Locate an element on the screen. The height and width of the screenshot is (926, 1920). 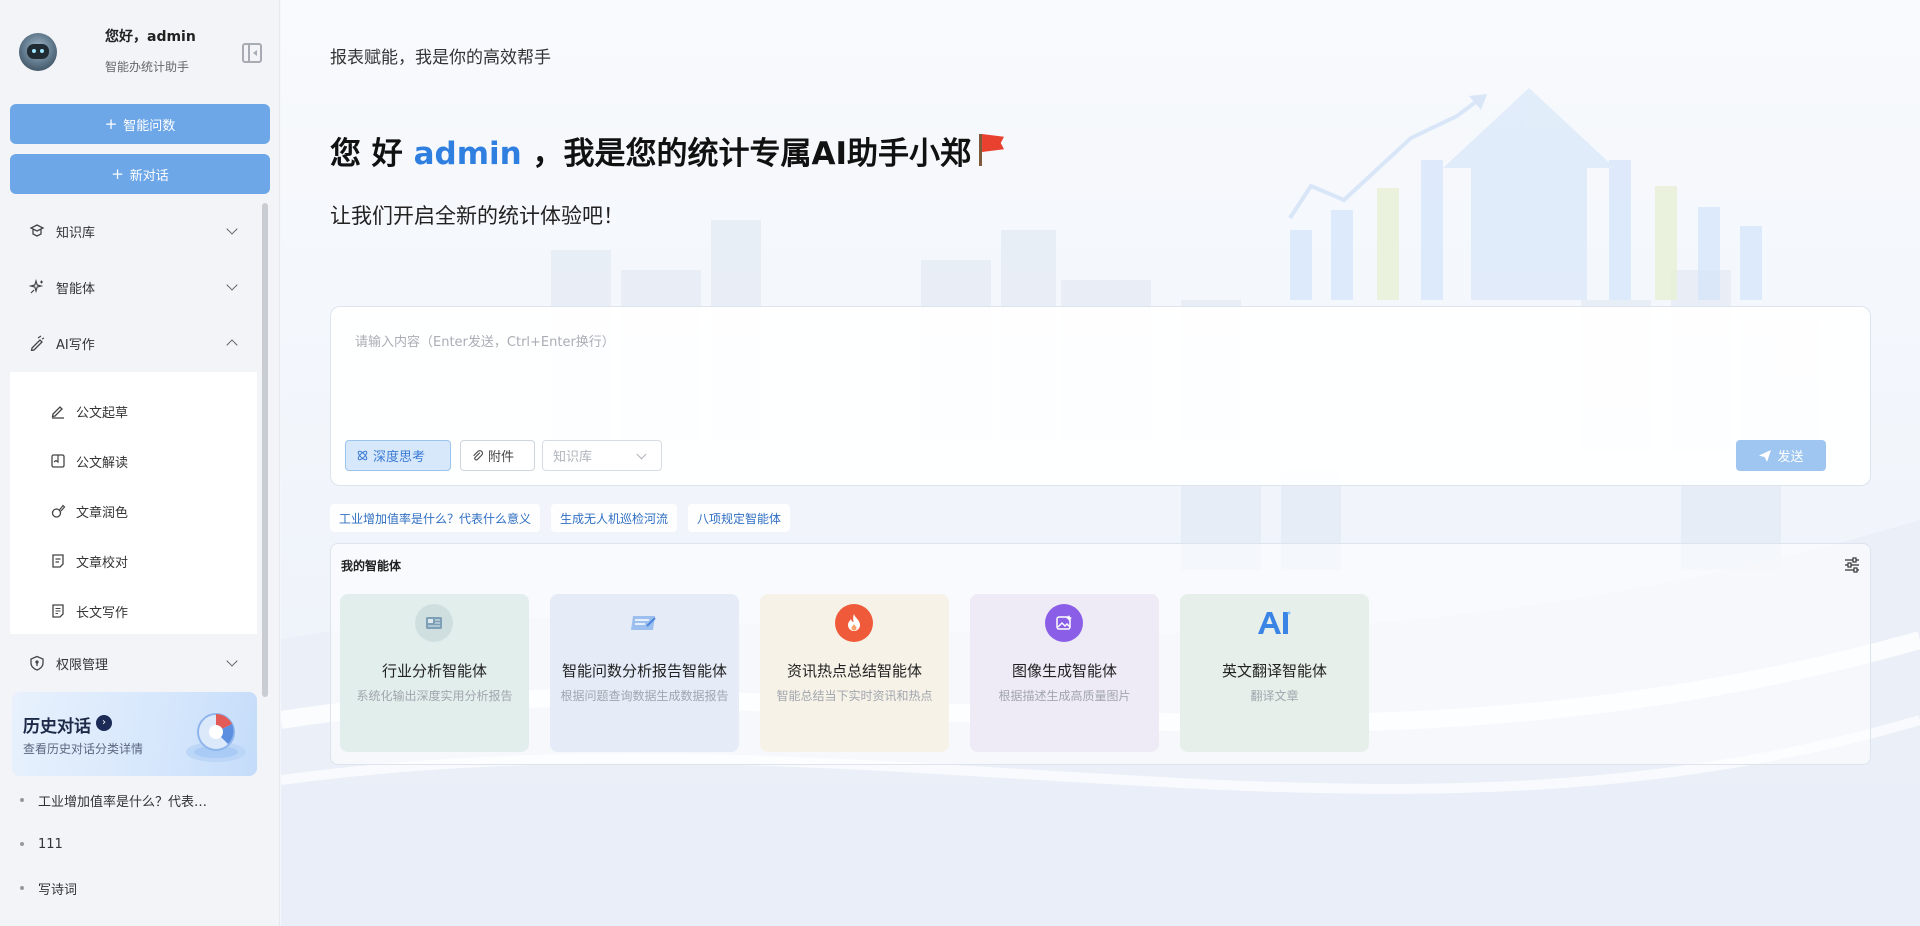
submenu-item-drafting: 公文起草 is located at coordinates (133, 411).